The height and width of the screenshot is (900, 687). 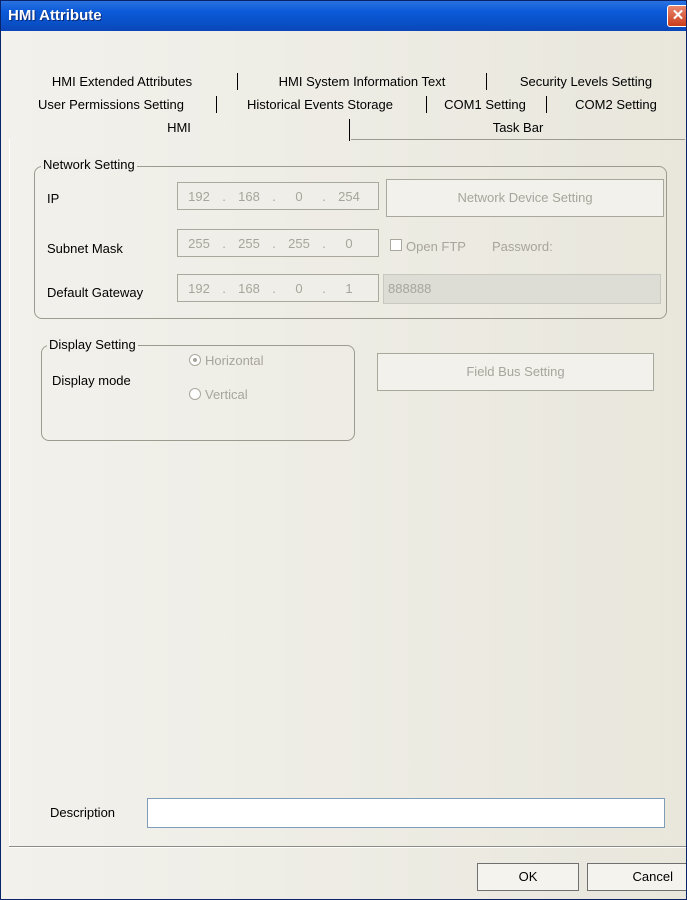 I want to click on ip-address-field: 192. 168. 0. 254, so click(x=278, y=196).